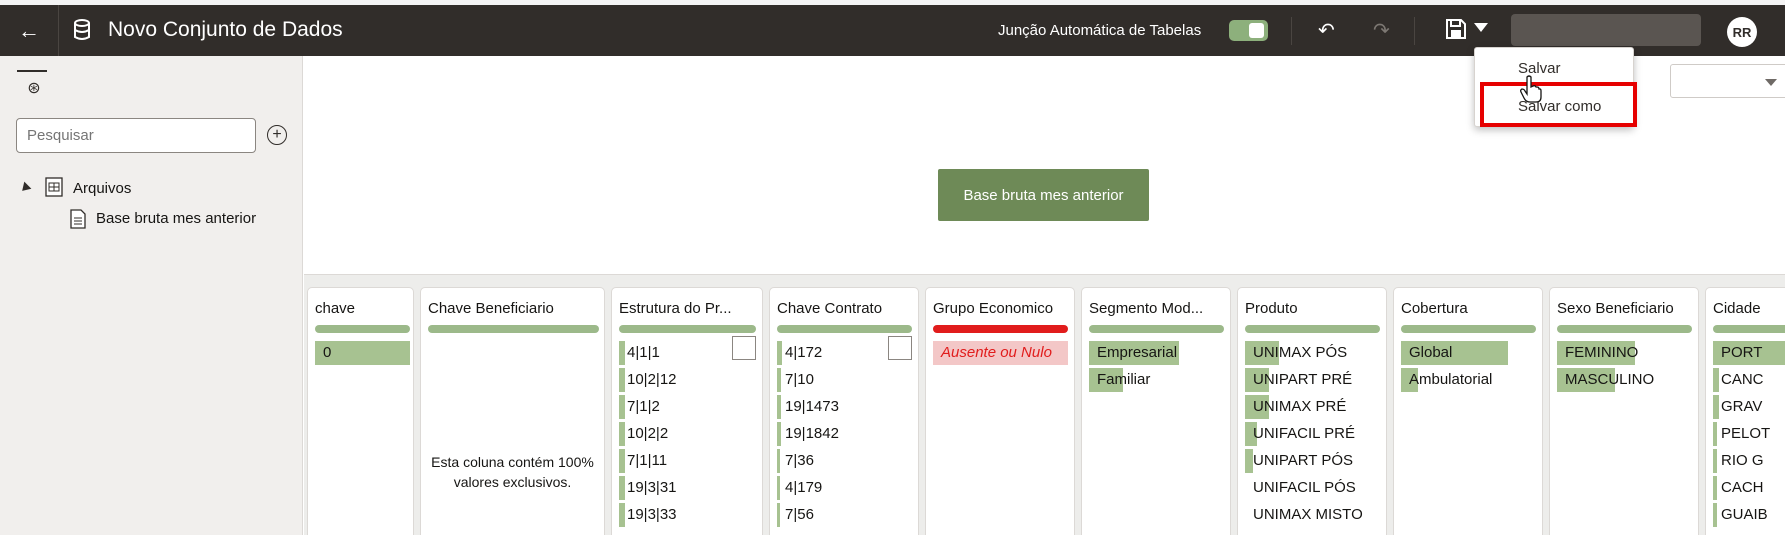 The height and width of the screenshot is (535, 1785). Describe the element at coordinates (812, 406) in the screenshot. I see `value-label: 19|1473` at that location.